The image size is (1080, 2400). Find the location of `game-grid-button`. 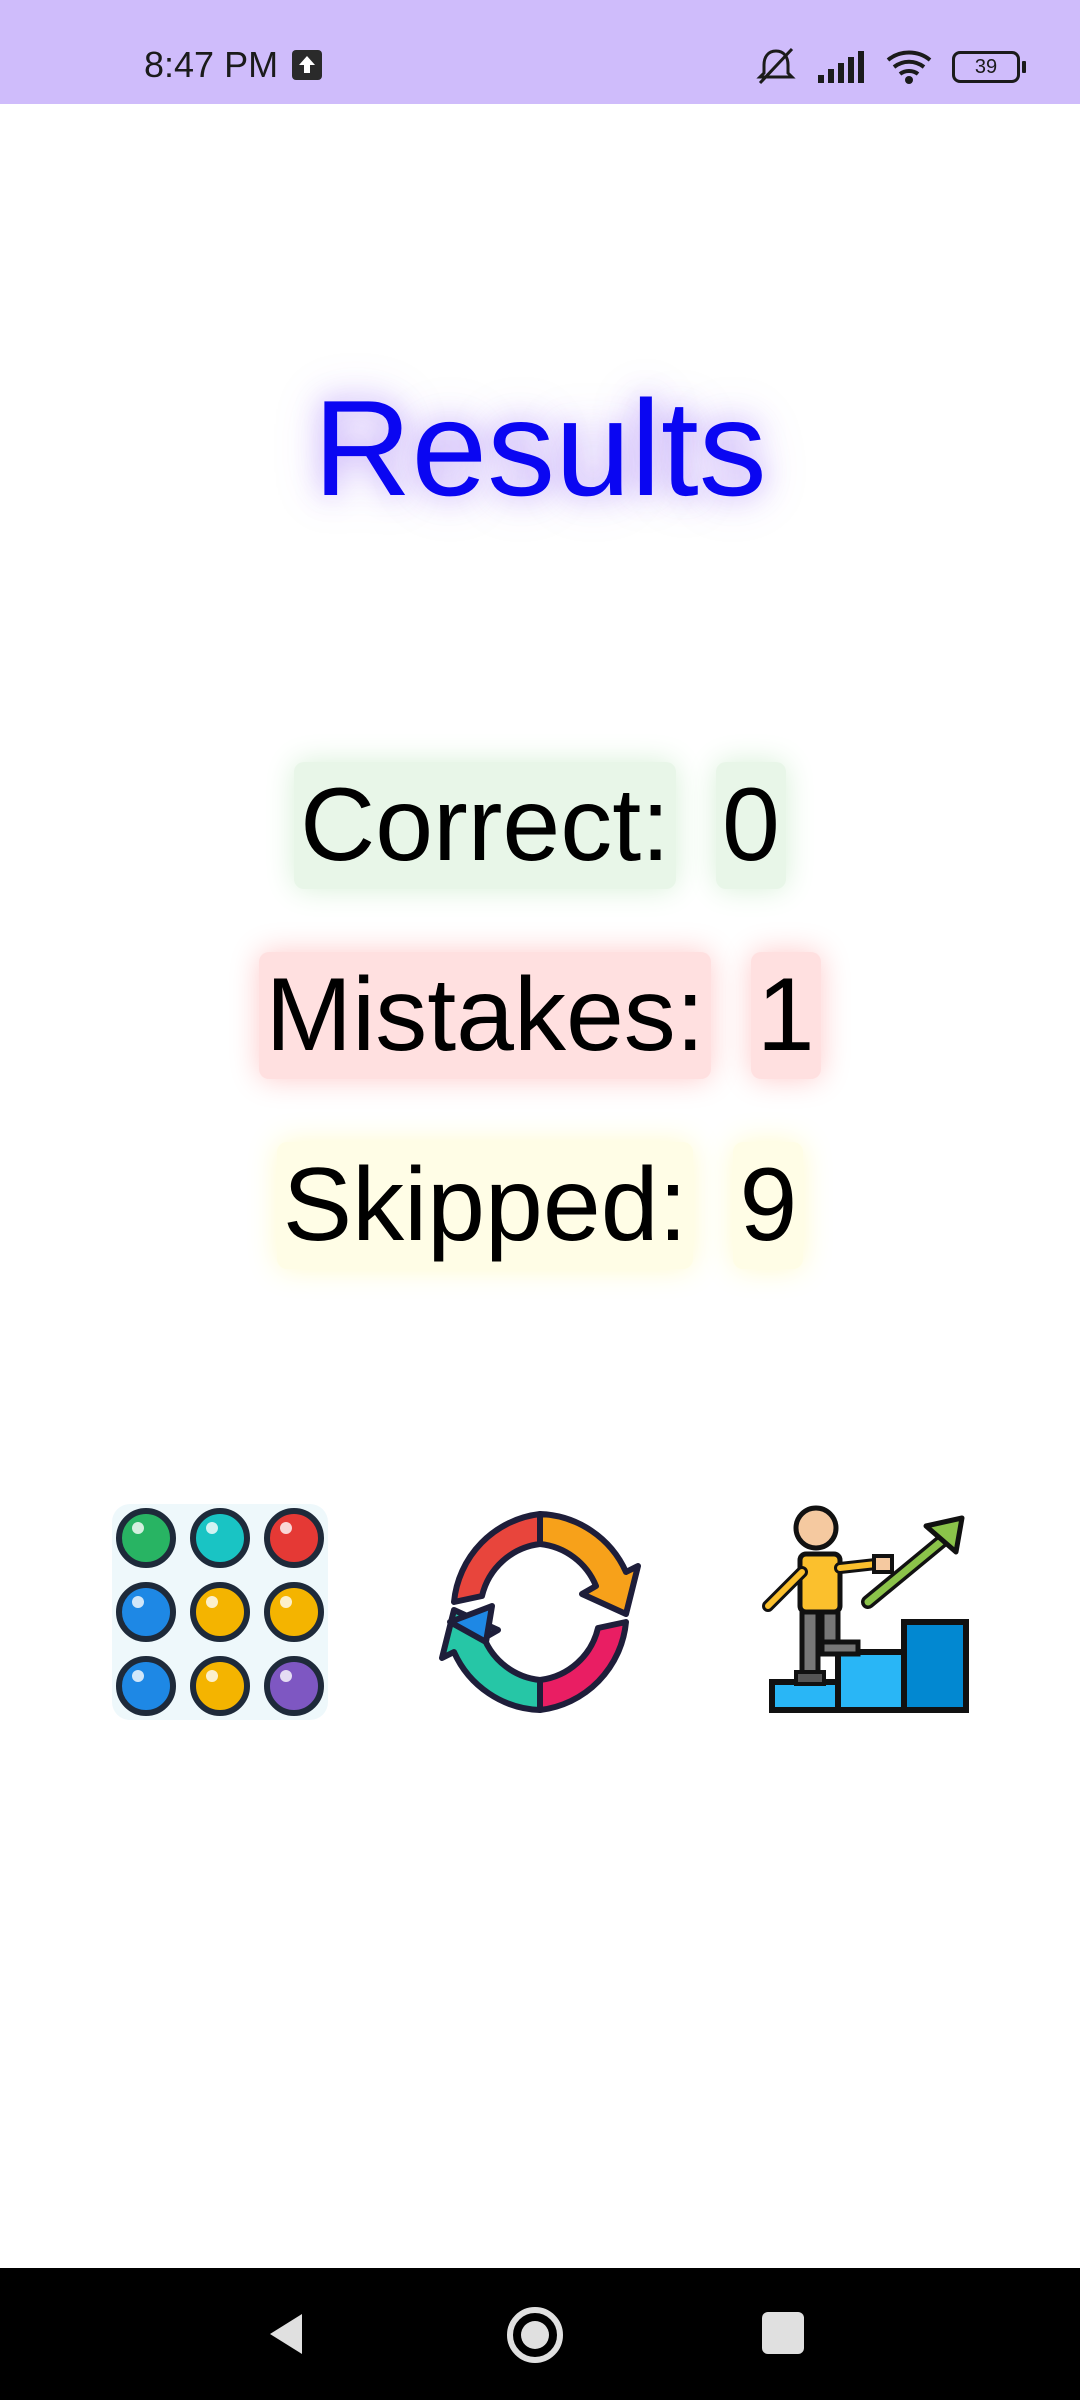

game-grid-button is located at coordinates (220, 1612).